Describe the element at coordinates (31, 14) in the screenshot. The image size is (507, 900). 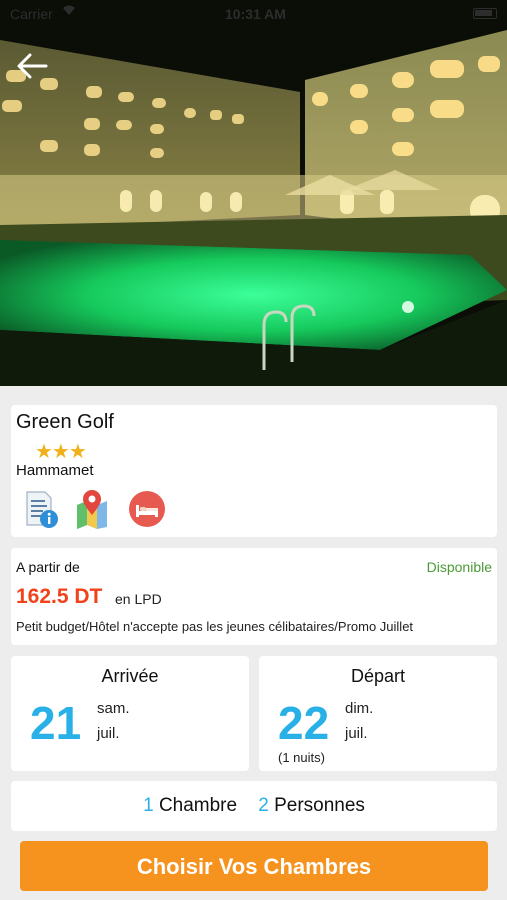
I see `carrier-label: Carrier` at that location.